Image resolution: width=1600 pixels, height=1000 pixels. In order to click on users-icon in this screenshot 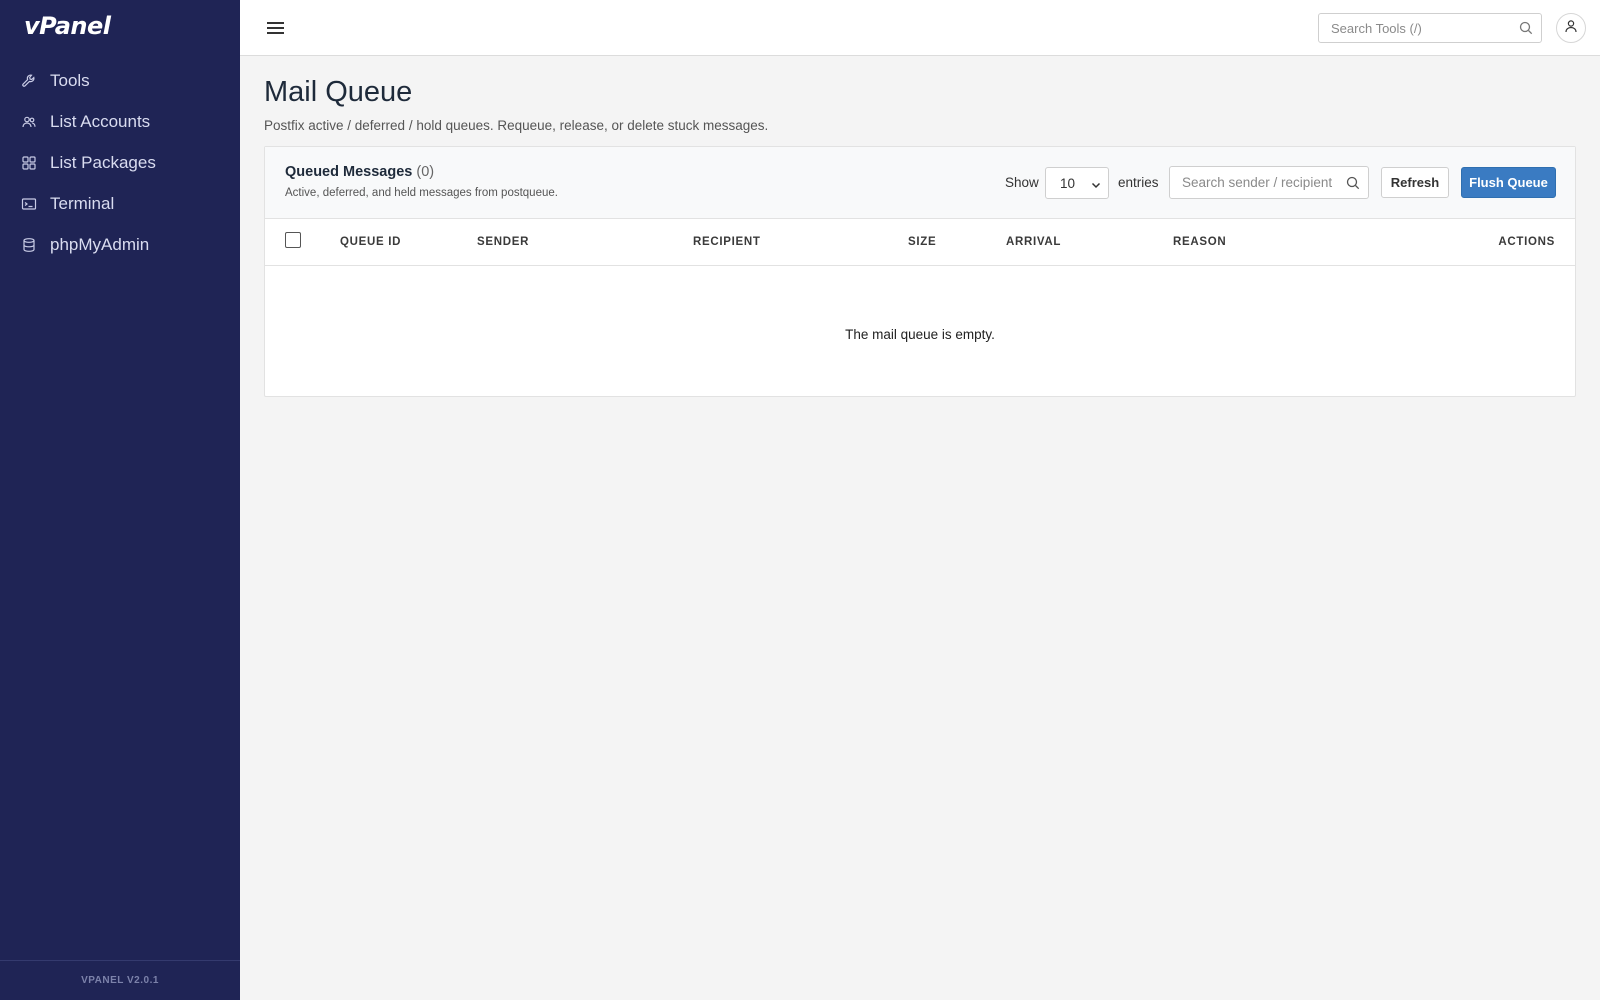, I will do `click(29, 122)`.